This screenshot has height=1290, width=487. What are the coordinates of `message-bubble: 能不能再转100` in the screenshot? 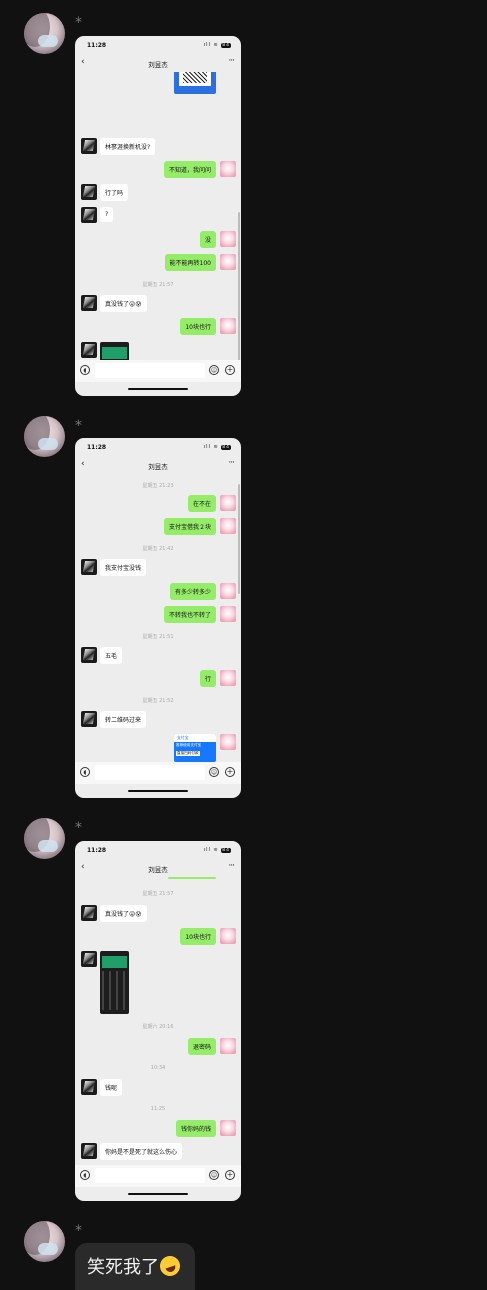 It's located at (190, 262).